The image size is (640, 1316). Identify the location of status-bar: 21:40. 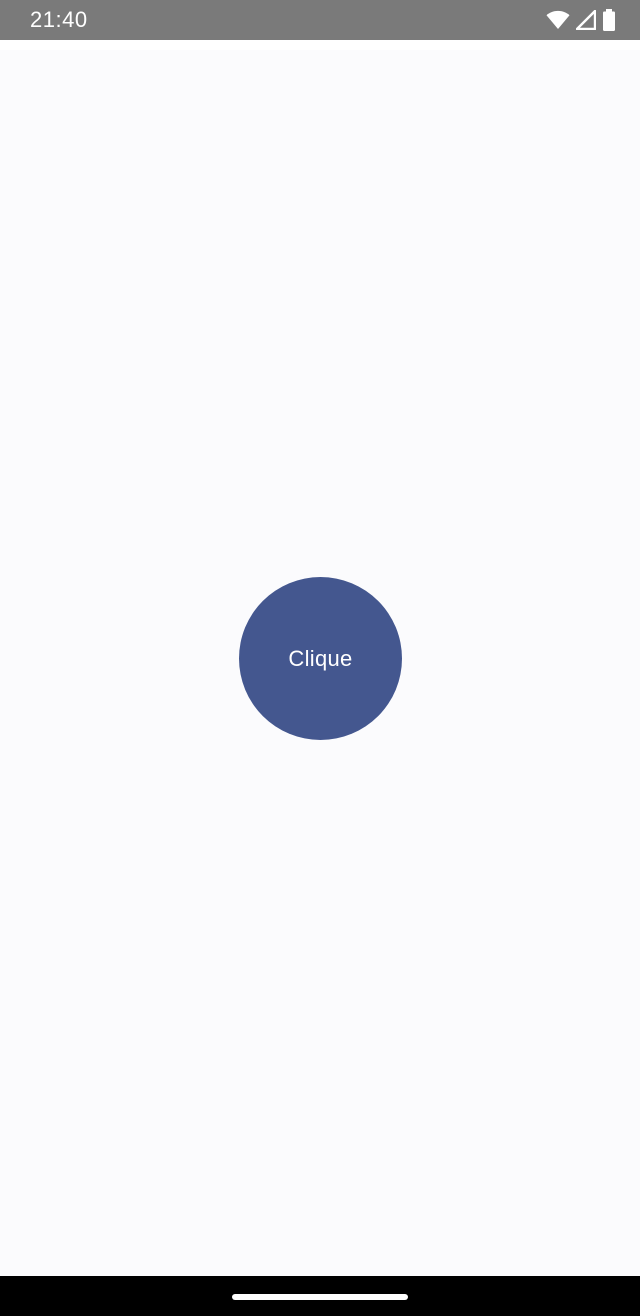
(320, 20).